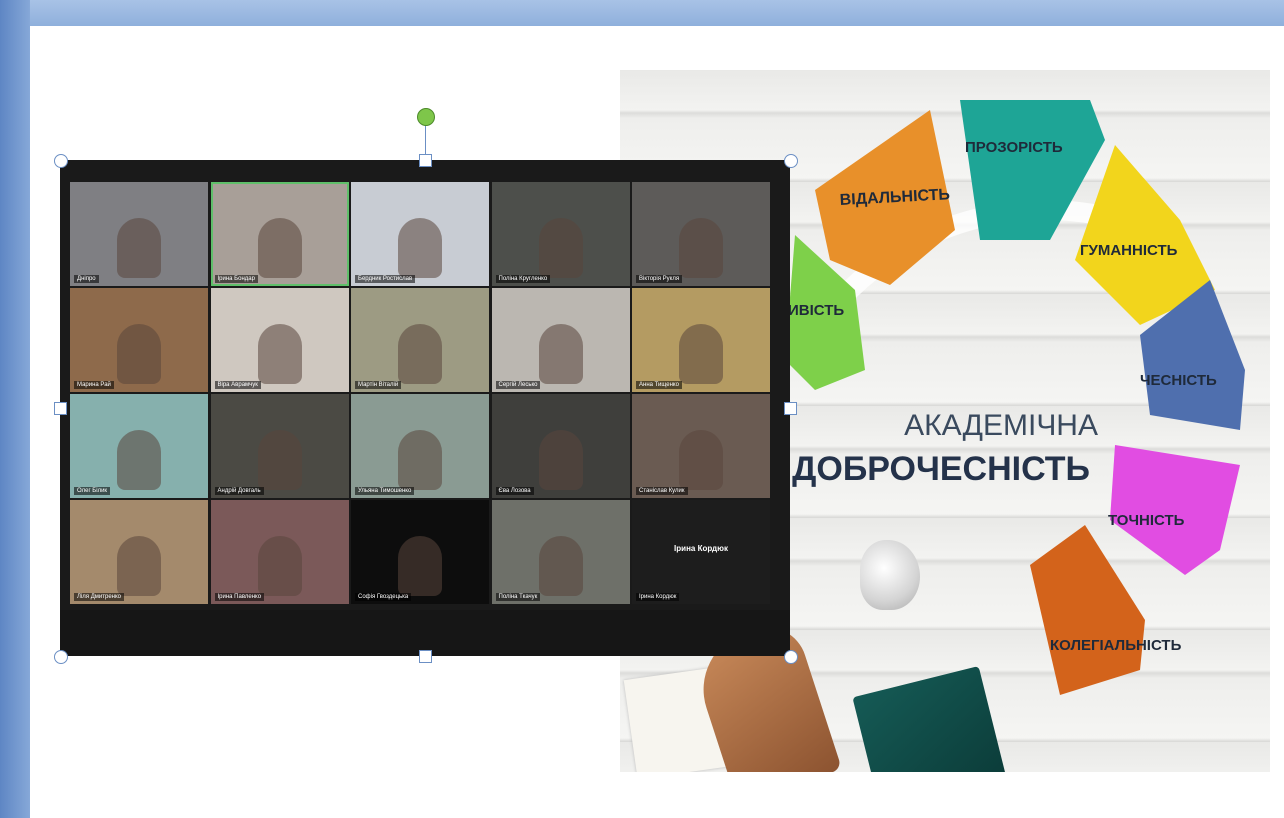 The width and height of the screenshot is (1284, 818). I want to click on participant-name-label: Андрій Довгаль, so click(239, 491).